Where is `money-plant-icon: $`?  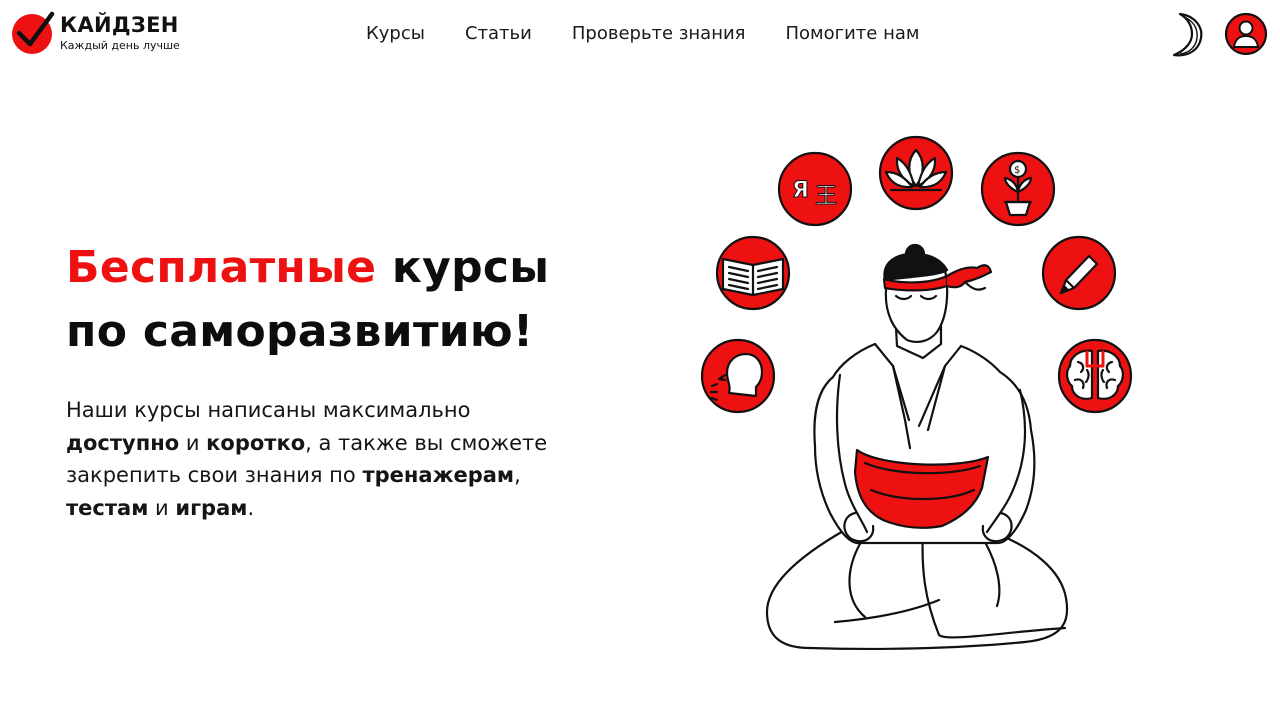 money-plant-icon: $ is located at coordinates (1018, 189).